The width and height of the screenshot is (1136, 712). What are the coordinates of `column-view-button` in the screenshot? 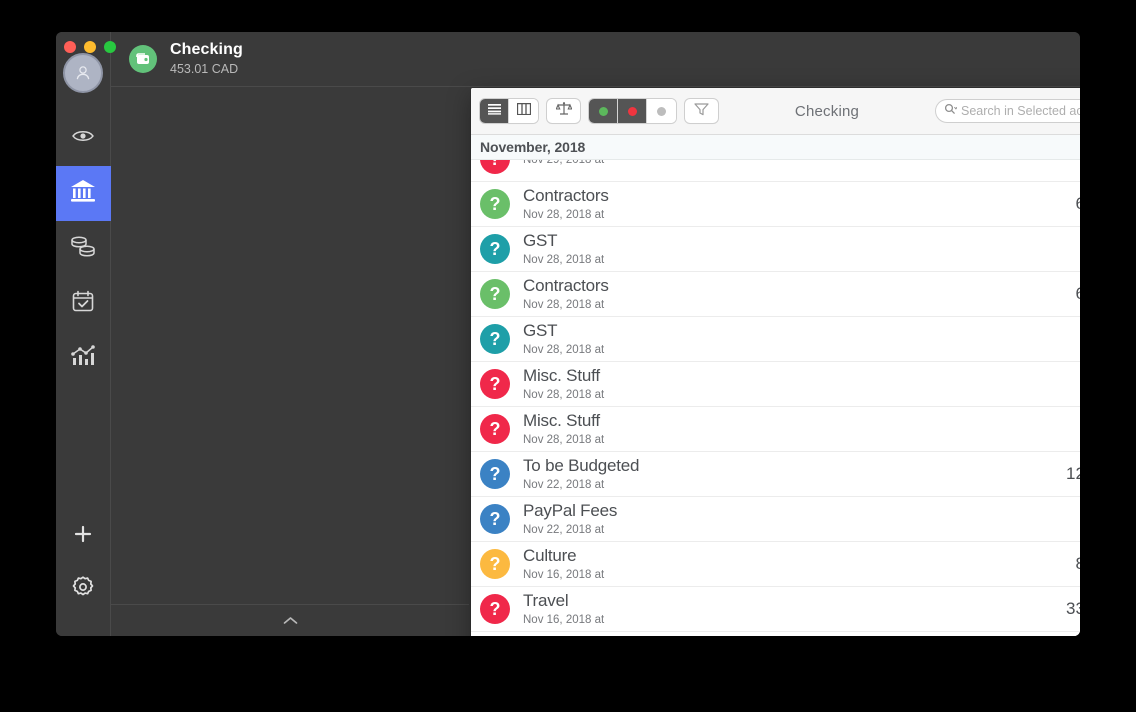 It's located at (523, 111).